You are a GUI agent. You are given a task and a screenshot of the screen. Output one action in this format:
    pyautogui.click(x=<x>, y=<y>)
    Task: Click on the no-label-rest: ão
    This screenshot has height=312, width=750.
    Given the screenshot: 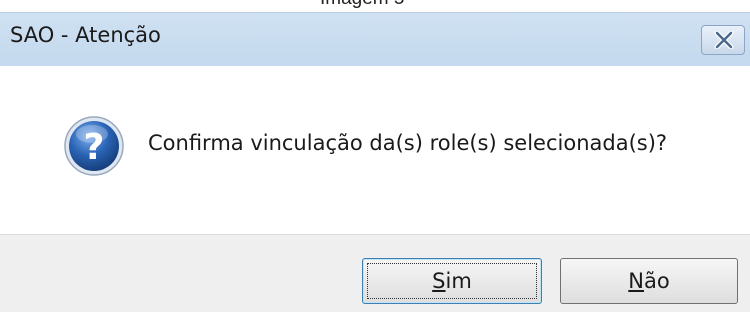 What is the action you would take?
    pyautogui.click(x=657, y=281)
    